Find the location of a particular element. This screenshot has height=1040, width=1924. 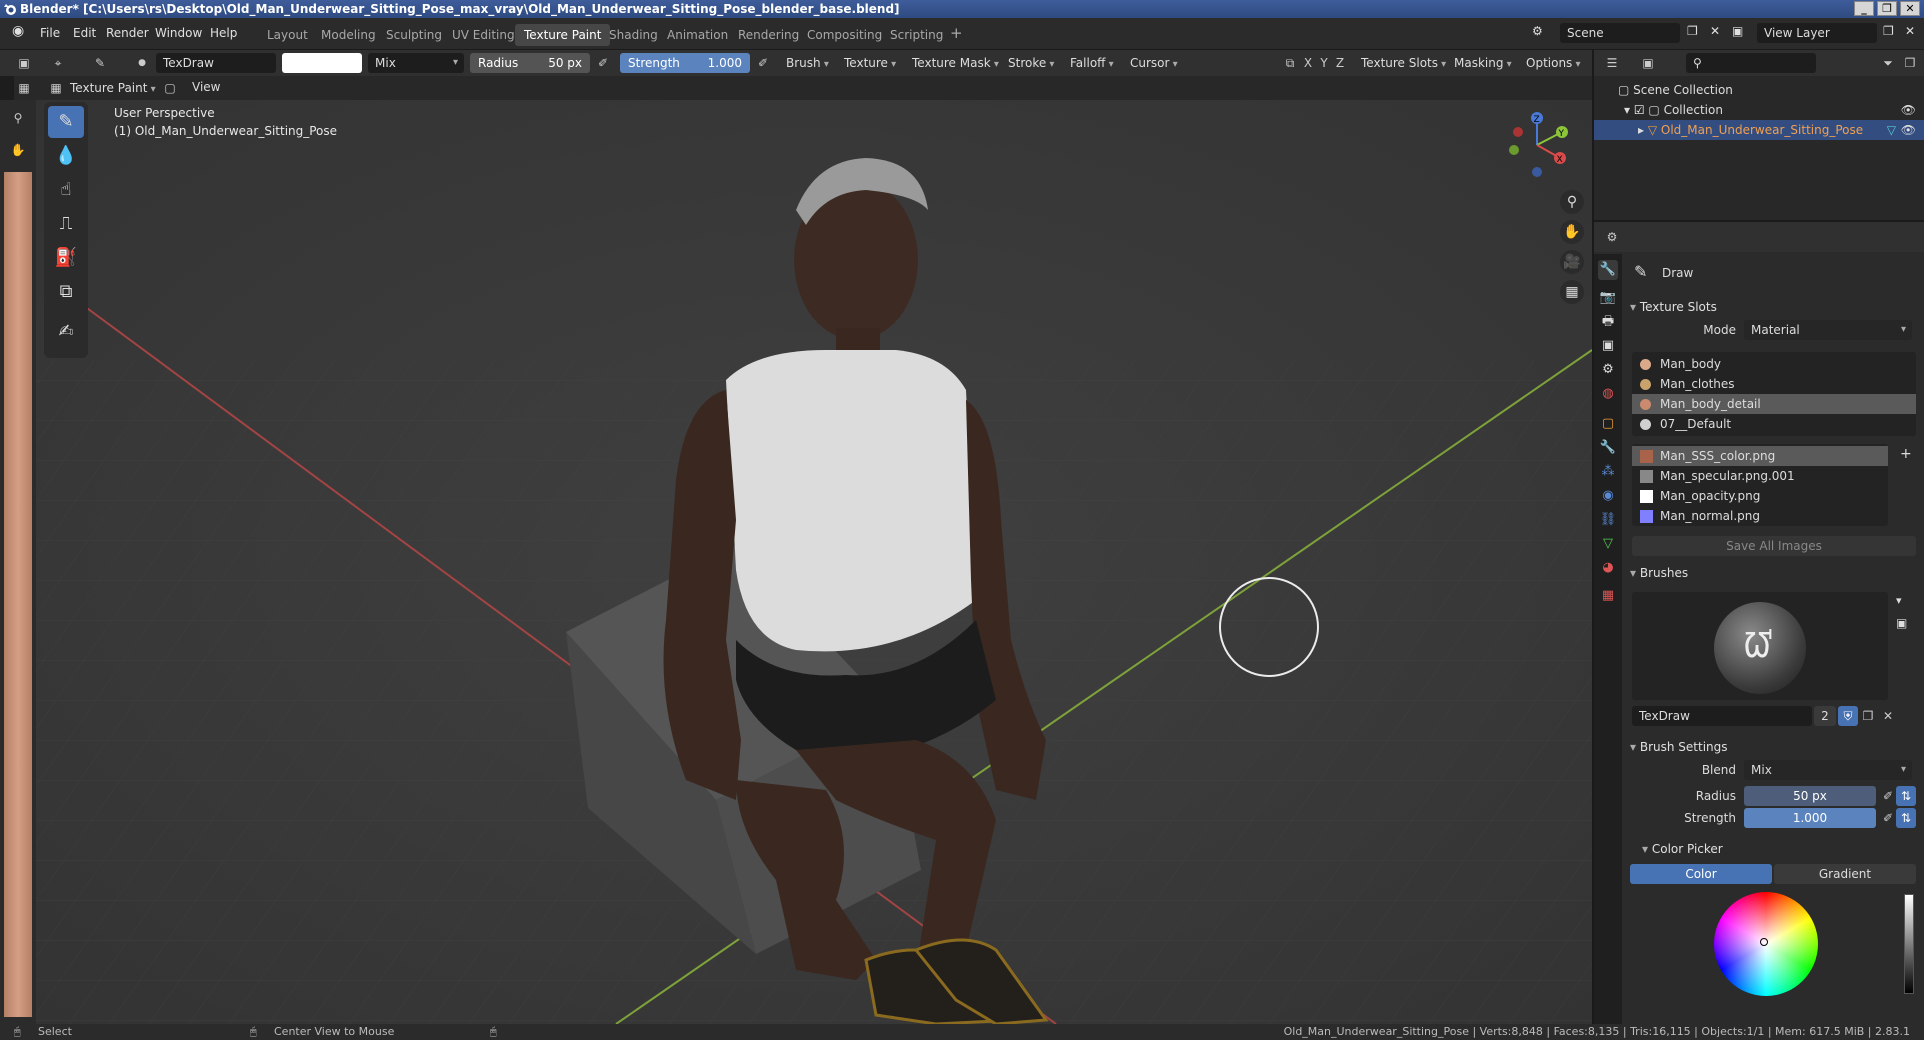

filter-icon: ⏷ is located at coordinates (1888, 63).